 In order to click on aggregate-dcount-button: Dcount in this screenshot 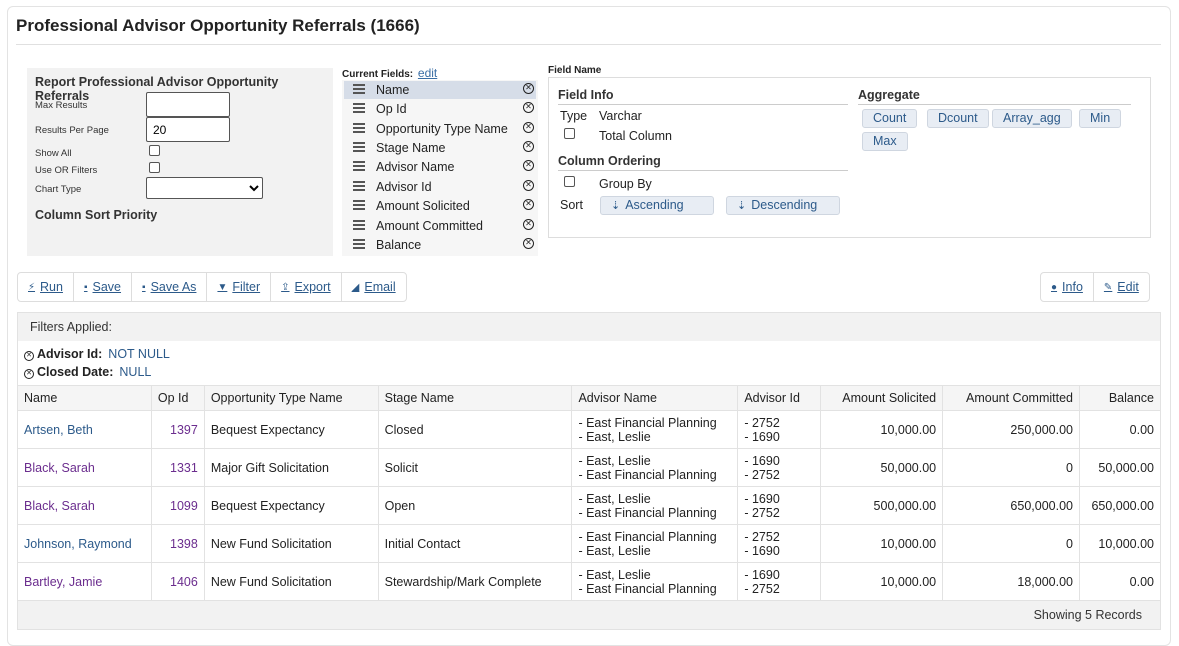, I will do `click(958, 118)`.